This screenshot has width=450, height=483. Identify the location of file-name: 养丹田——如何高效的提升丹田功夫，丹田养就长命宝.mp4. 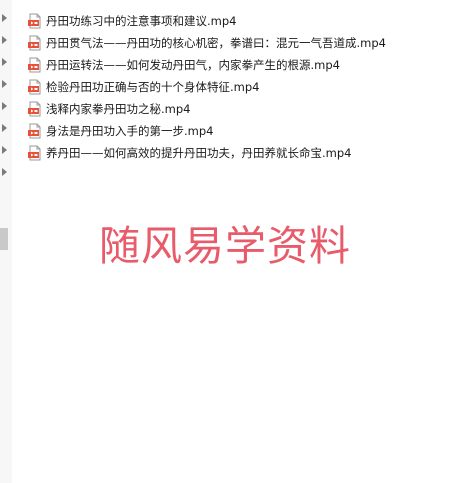
(199, 153).